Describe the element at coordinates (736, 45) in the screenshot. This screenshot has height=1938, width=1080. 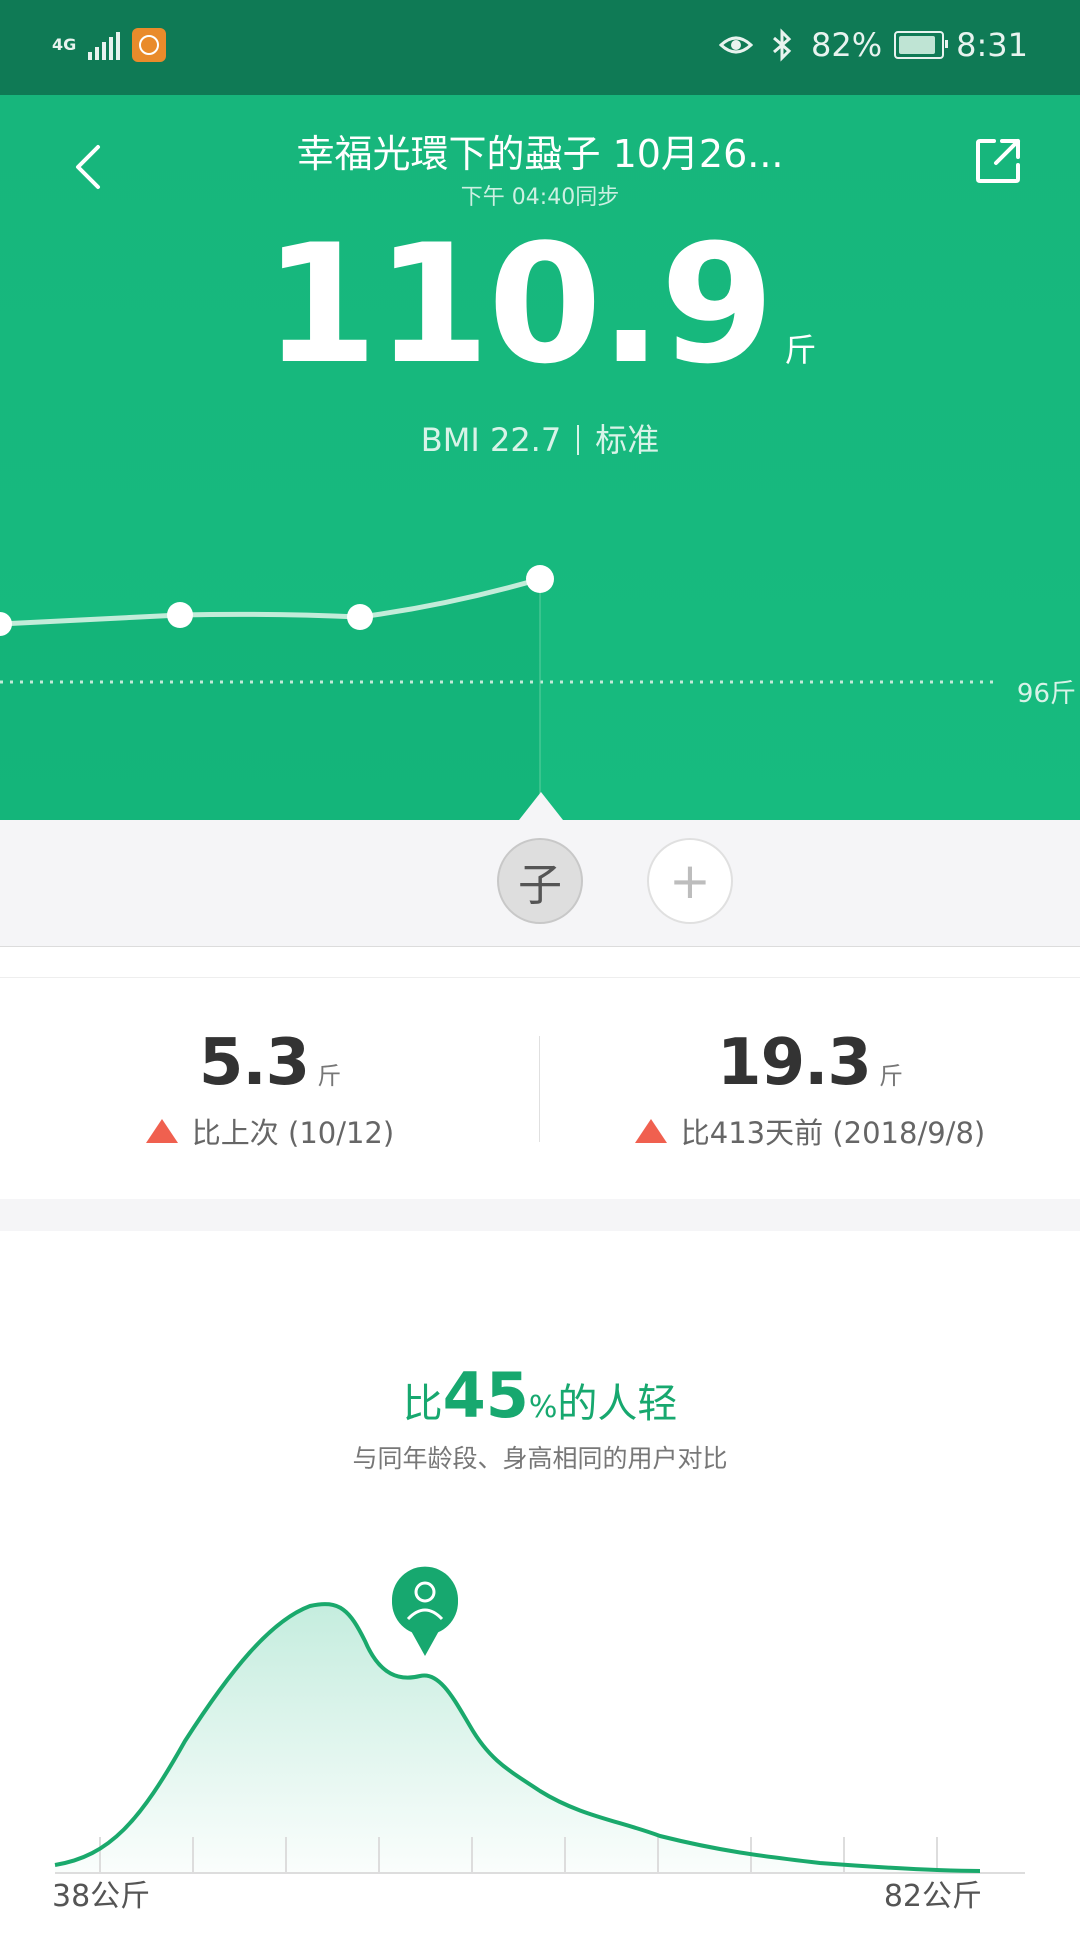
I see `eye-icon` at that location.